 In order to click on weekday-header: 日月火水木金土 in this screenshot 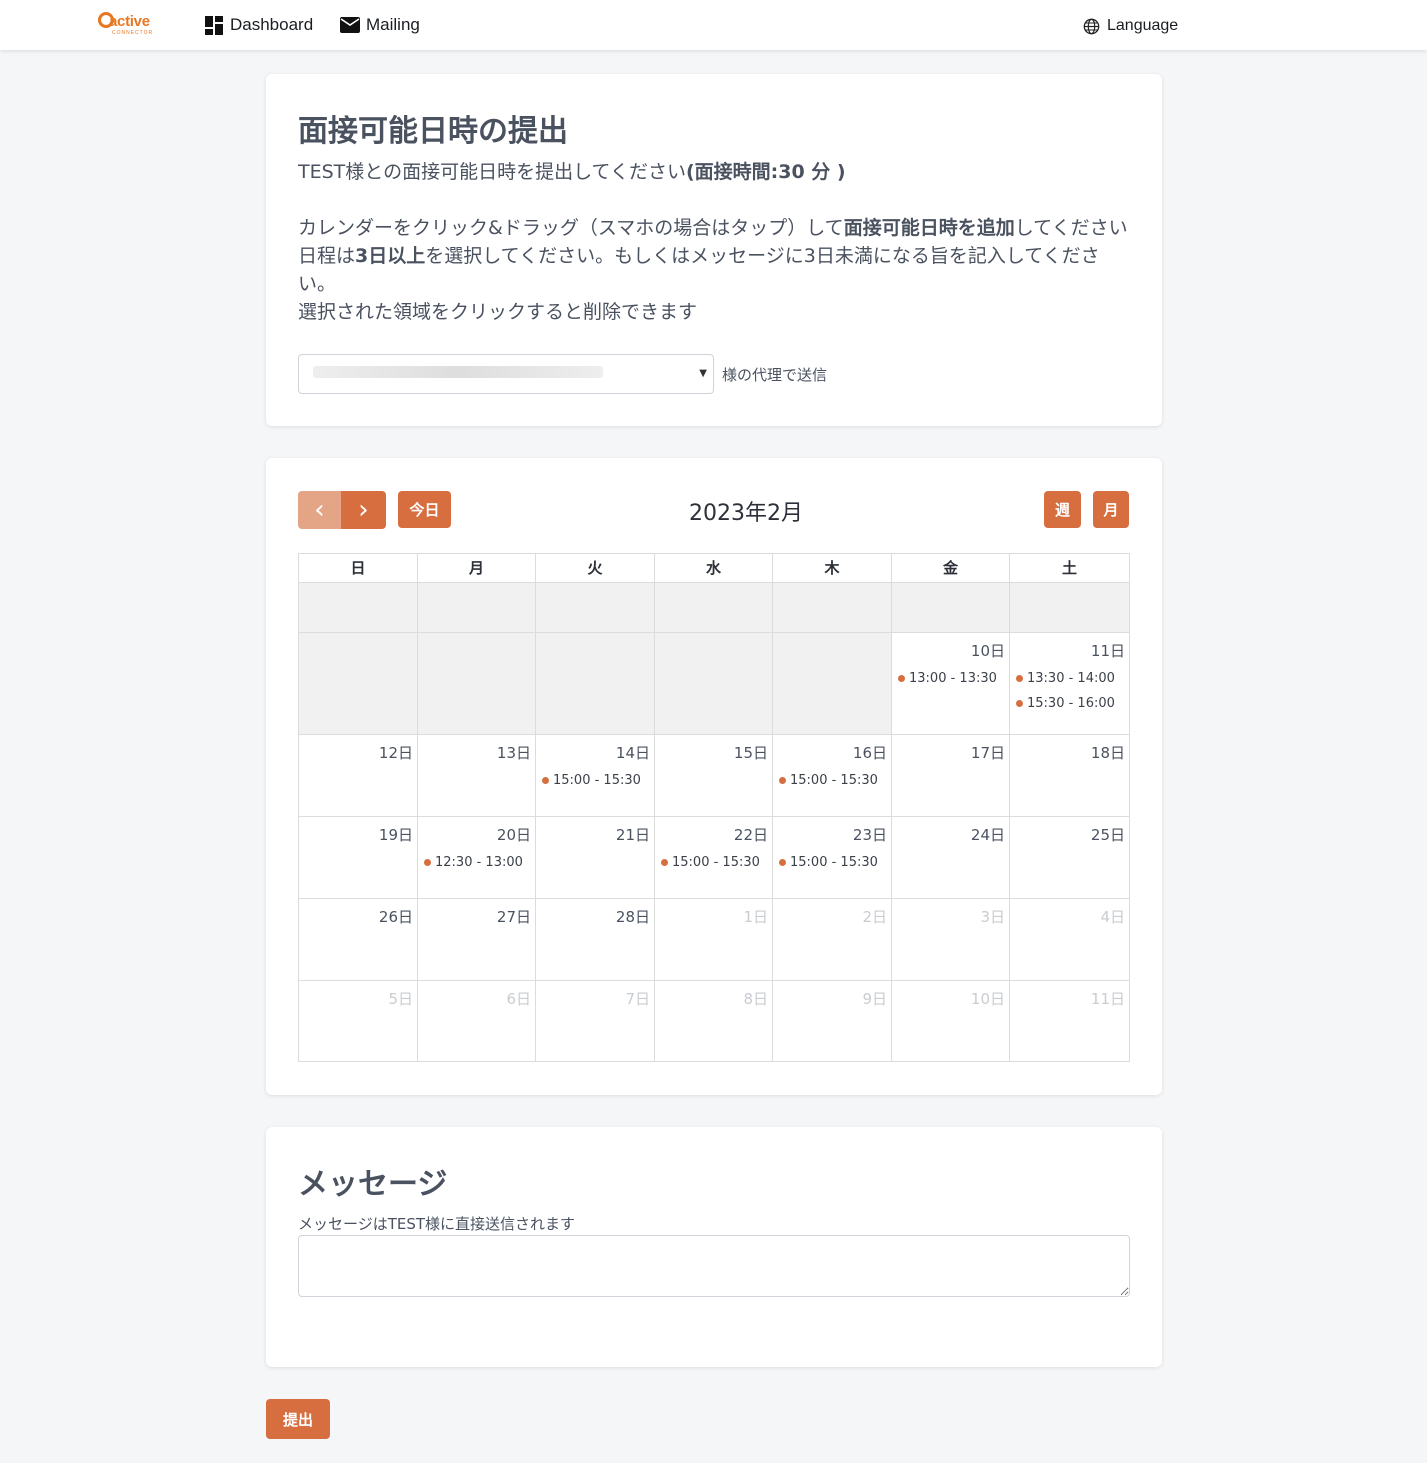, I will do `click(714, 568)`.